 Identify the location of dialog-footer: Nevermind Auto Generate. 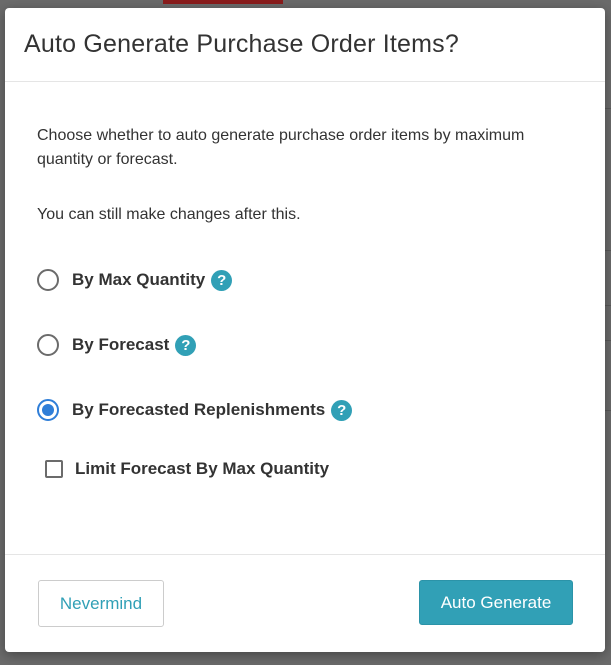
(305, 603).